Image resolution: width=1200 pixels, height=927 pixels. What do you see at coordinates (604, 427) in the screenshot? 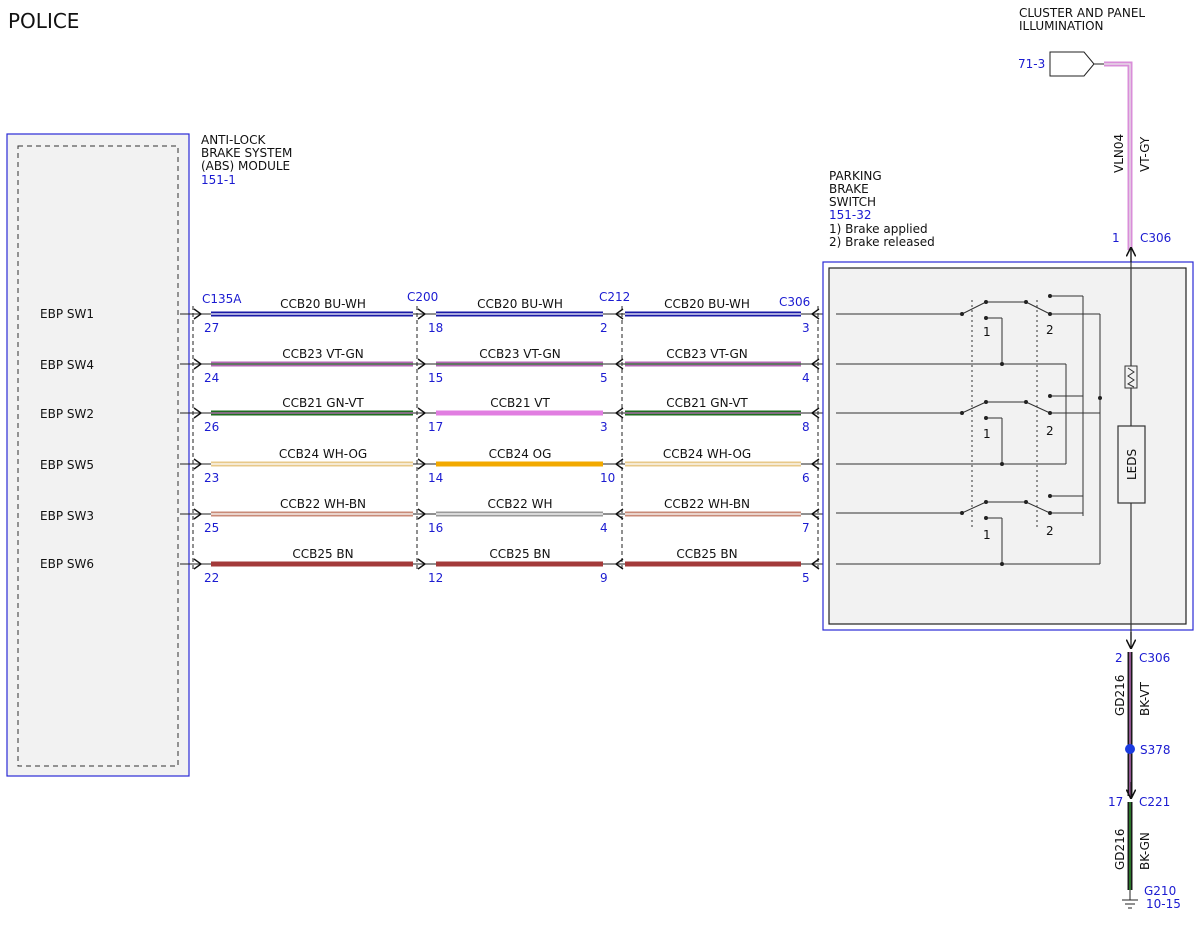
I see `pin-number: 3` at bounding box center [604, 427].